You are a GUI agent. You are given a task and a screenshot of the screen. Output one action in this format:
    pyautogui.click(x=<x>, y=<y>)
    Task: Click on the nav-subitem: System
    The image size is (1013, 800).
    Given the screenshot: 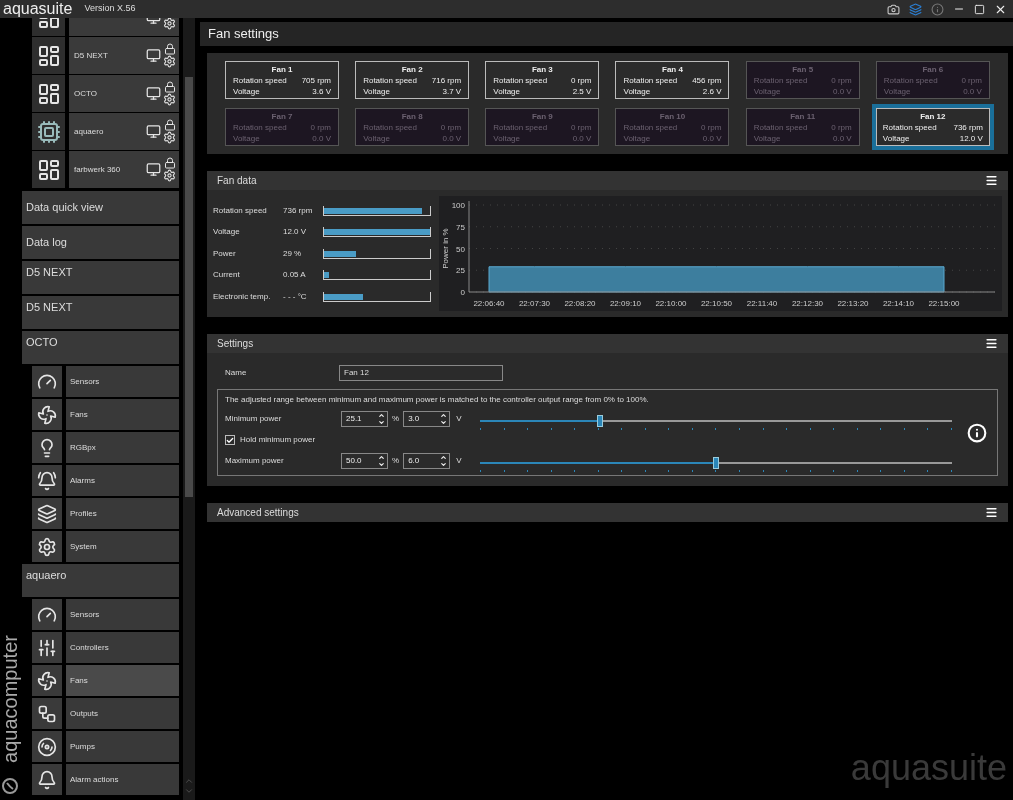 What is the action you would take?
    pyautogui.click(x=122, y=546)
    